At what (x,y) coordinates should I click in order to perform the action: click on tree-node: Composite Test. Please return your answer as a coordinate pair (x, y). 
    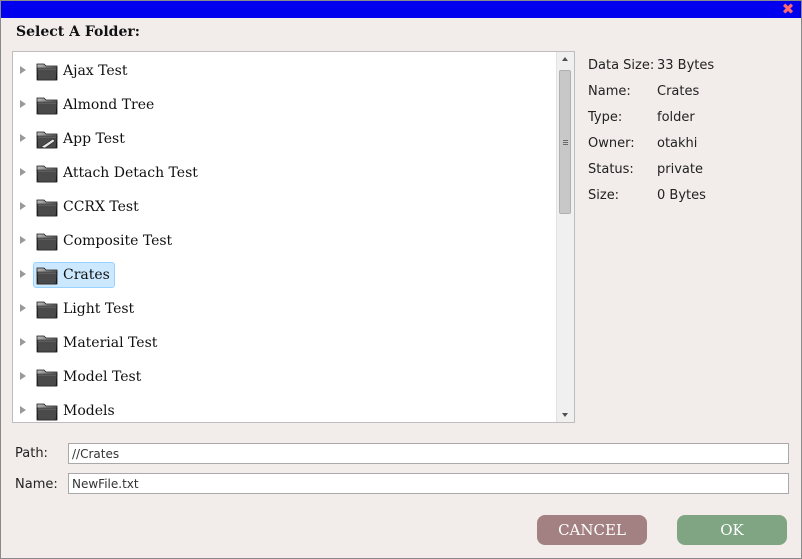
    Looking at the image, I should click on (105, 241).